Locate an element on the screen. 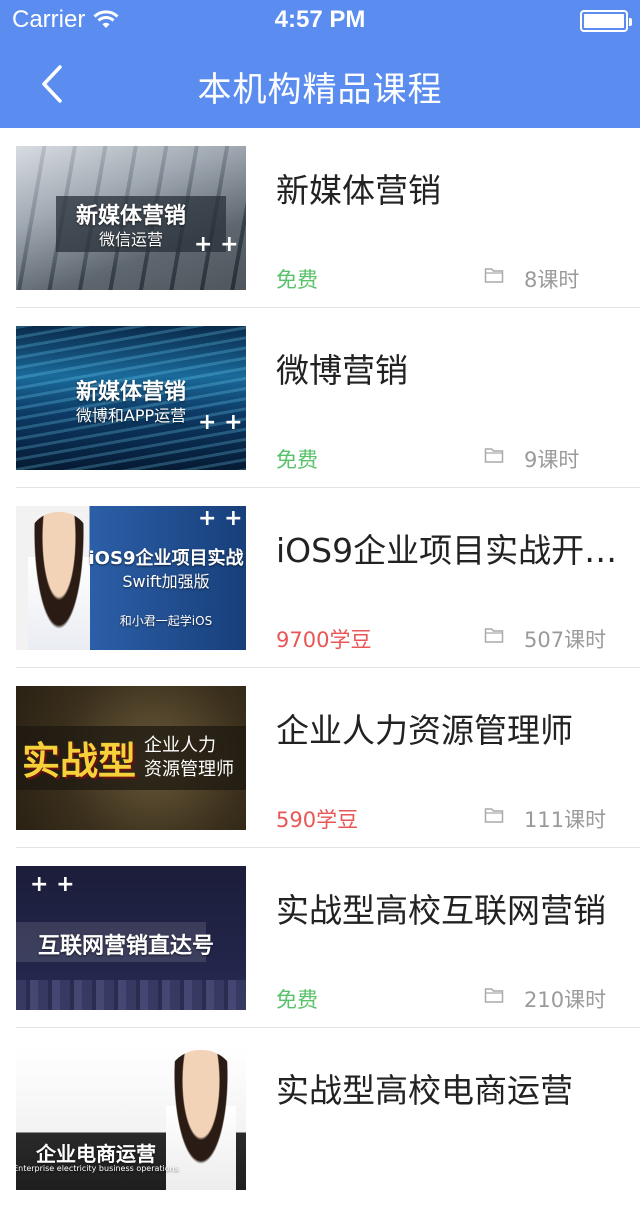 The image size is (640, 1208). nav-bar: 本机构精品课程 is located at coordinates (320, 84).